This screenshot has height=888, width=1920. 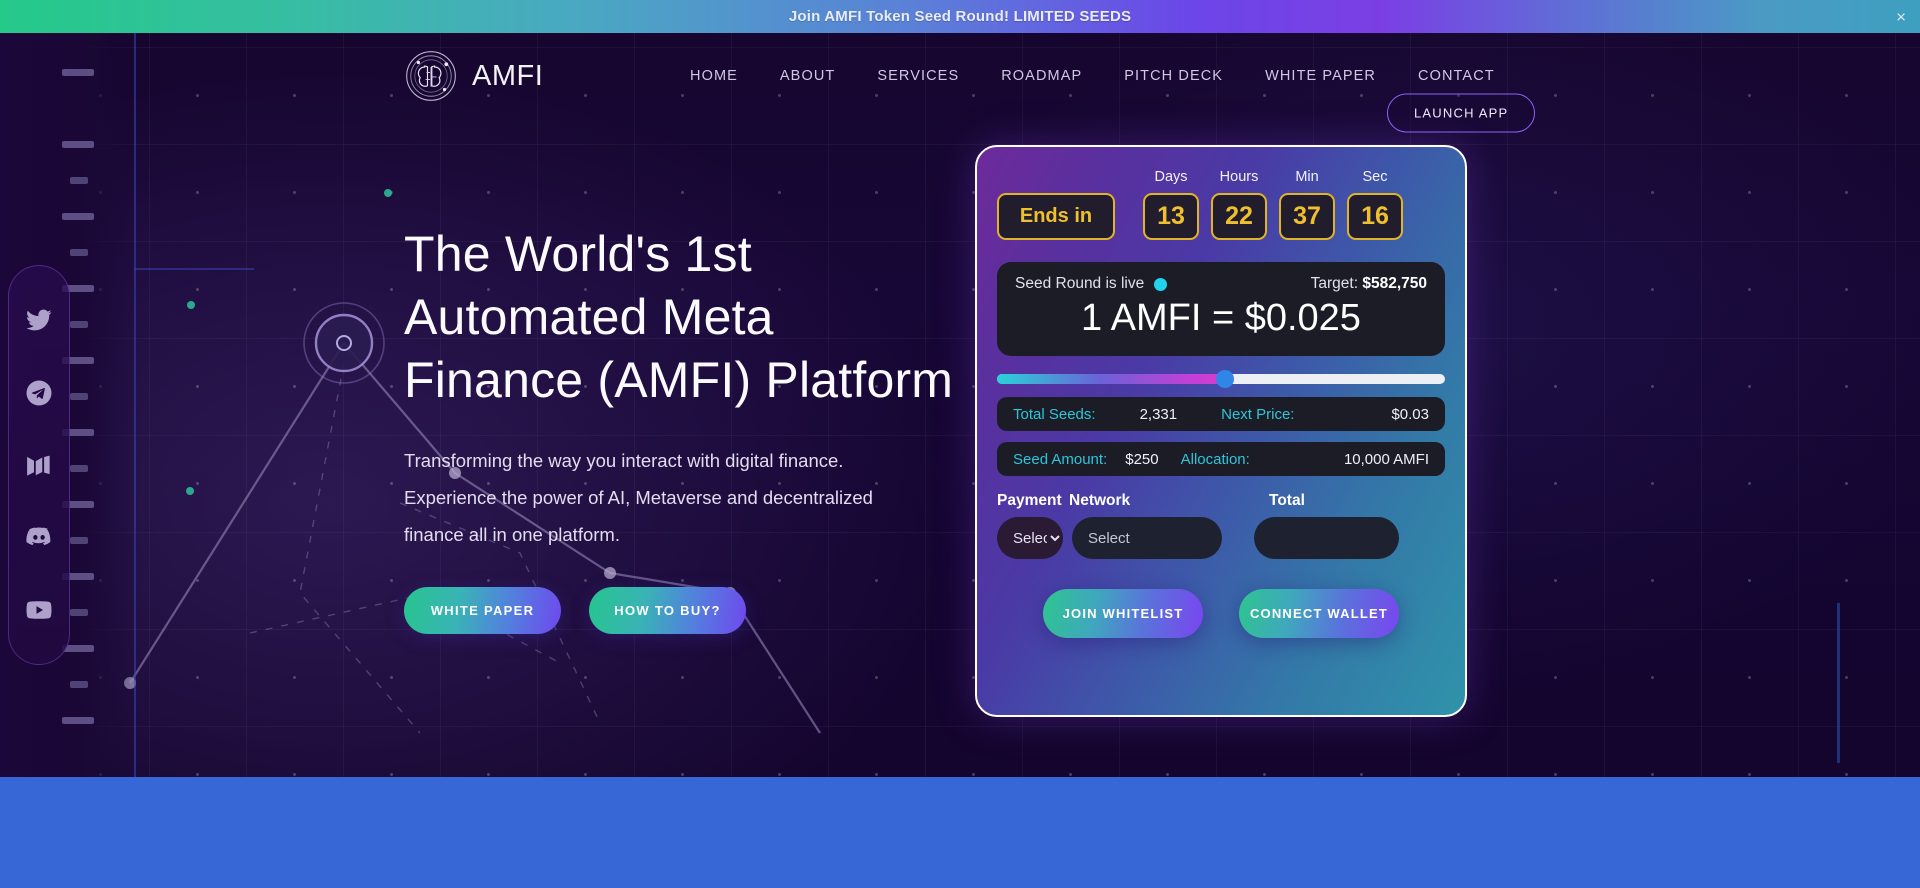 What do you see at coordinates (1029, 500) in the screenshot?
I see `payment-label: Payment` at bounding box center [1029, 500].